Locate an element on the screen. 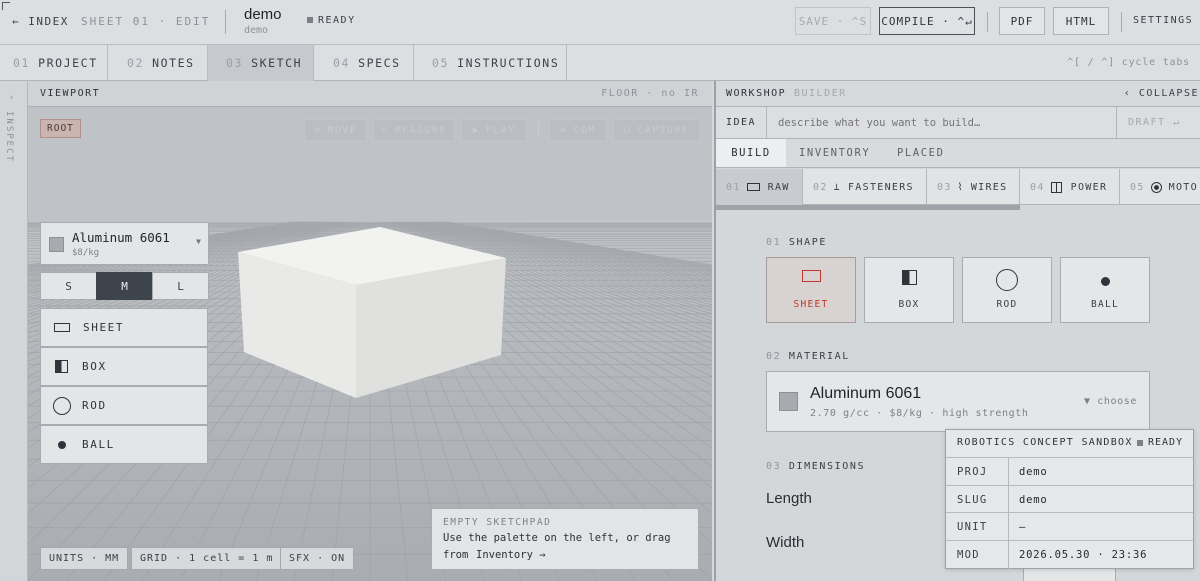  settings-link: SETTINGS is located at coordinates (1163, 20).